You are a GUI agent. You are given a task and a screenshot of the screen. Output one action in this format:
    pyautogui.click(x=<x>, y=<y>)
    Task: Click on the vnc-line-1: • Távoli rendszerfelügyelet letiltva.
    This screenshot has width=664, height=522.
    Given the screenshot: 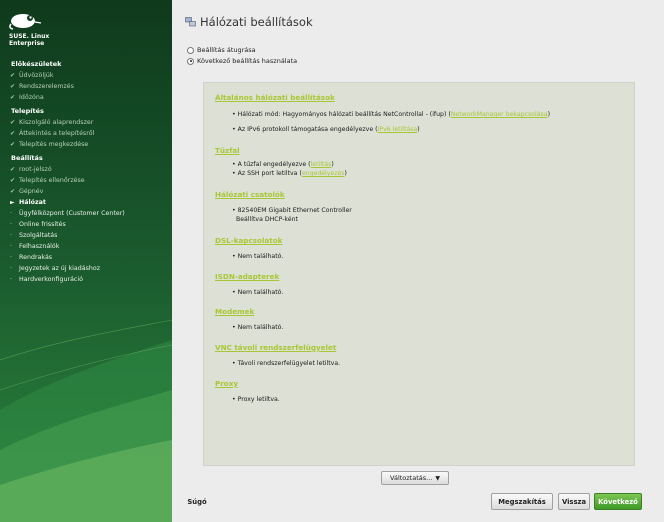 What is the action you would take?
    pyautogui.click(x=286, y=363)
    